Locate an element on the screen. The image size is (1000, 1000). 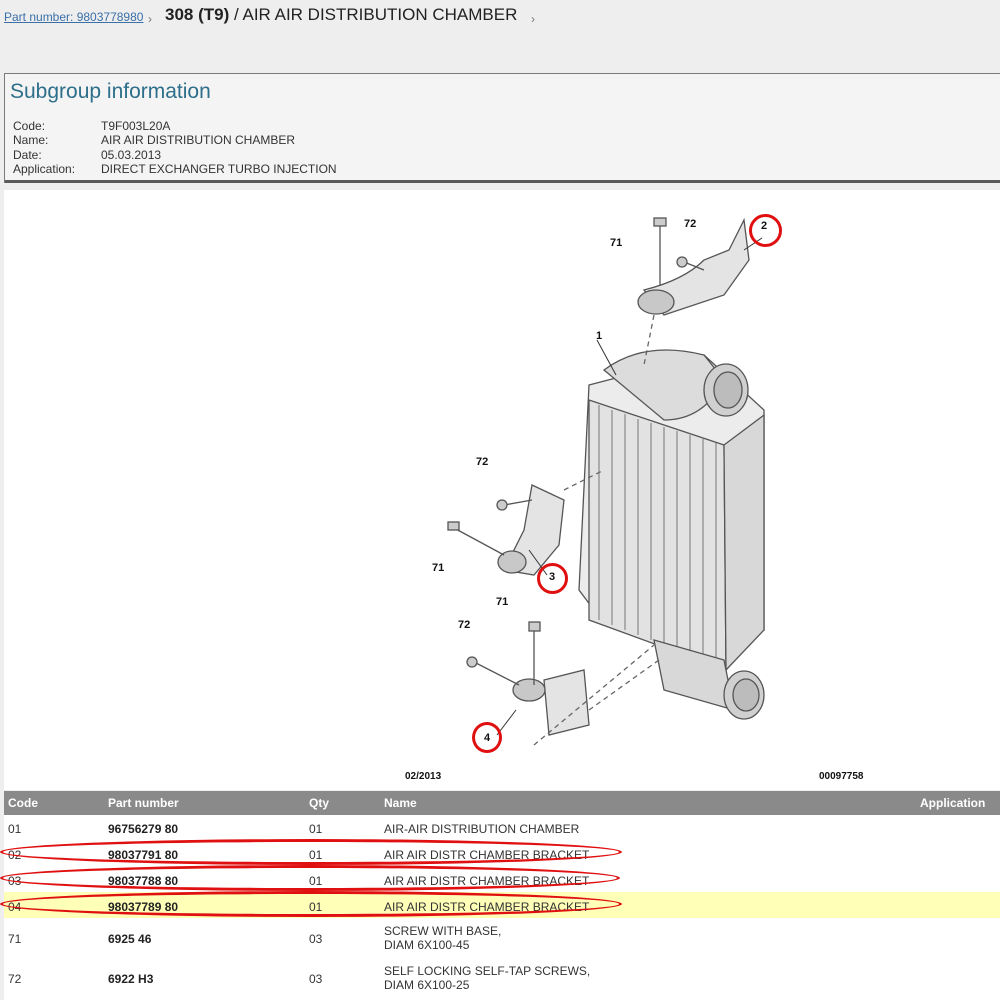
row-name: SELF LOCKING SELF-TAP SCREWS, is located at coordinates (487, 971).